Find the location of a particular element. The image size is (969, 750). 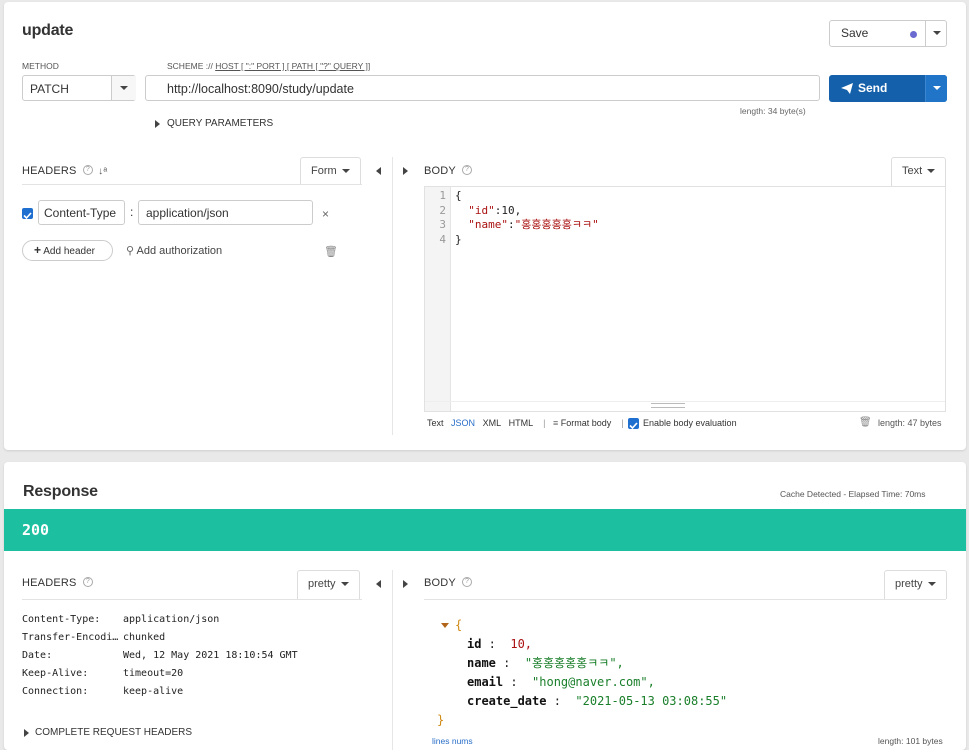

chevron-right-icon is located at coordinates (26, 733).